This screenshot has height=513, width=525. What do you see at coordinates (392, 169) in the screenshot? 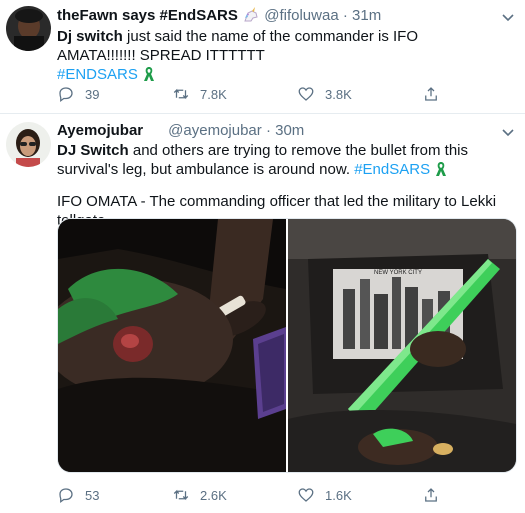
I see `hashtag-link: #EndSARS` at bounding box center [392, 169].